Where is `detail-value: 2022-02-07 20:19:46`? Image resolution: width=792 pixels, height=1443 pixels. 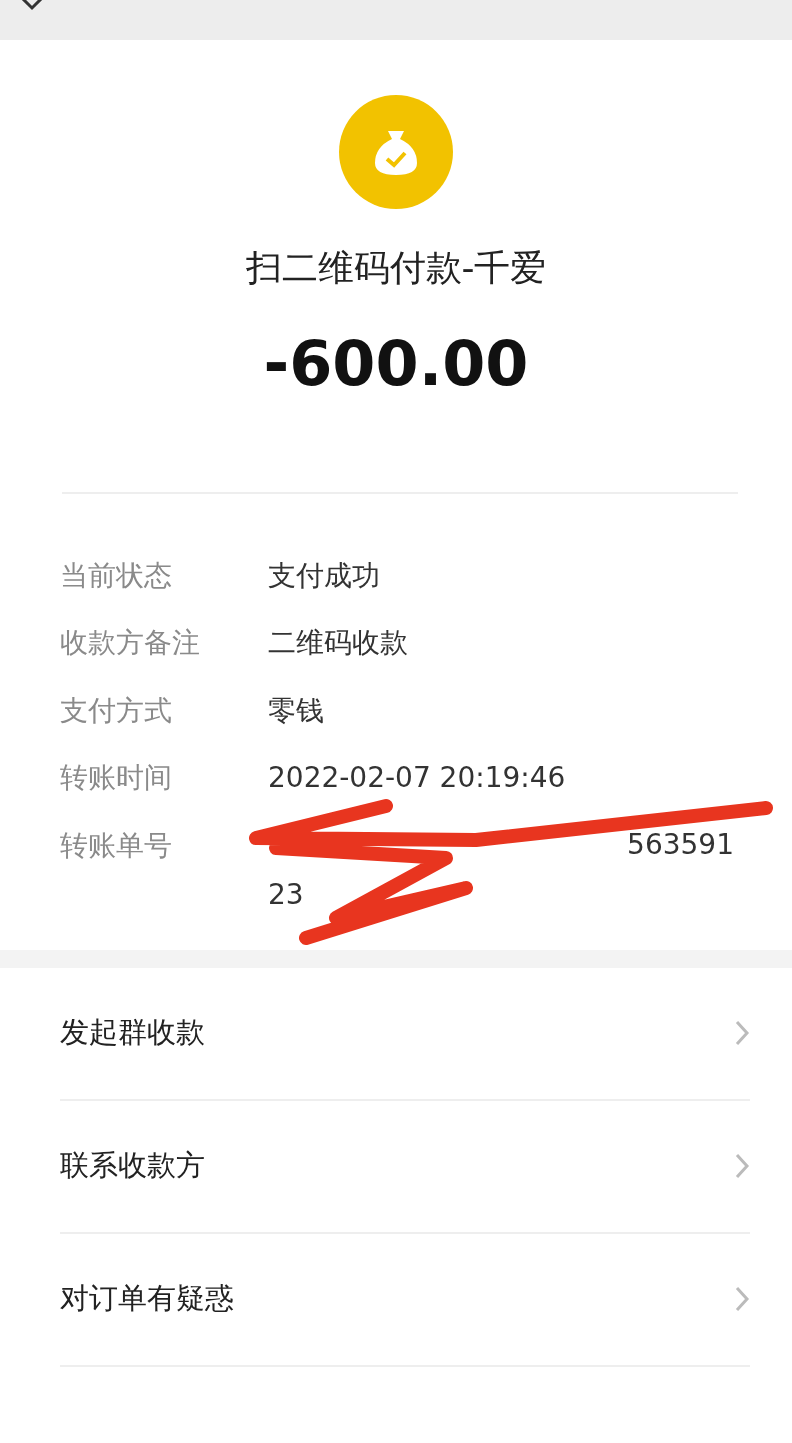
detail-value: 2022-02-07 20:19:46 is located at coordinates (417, 778).